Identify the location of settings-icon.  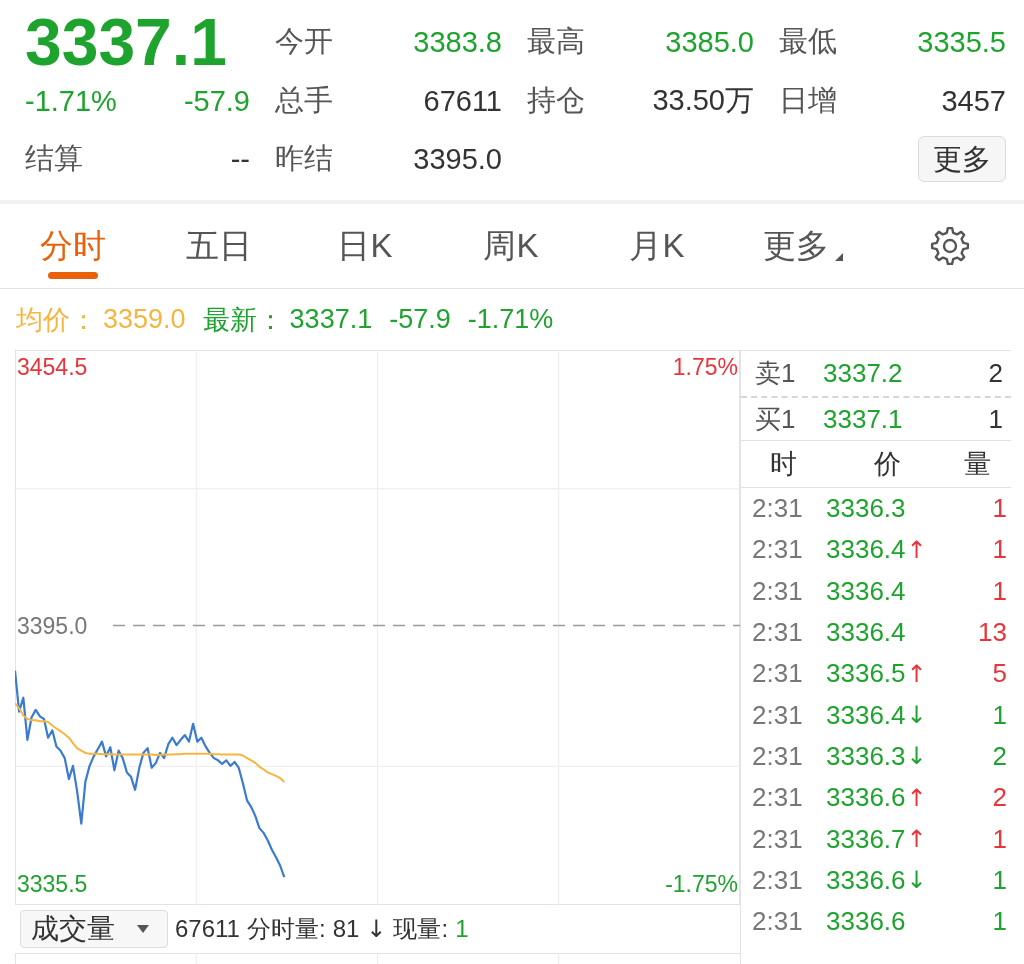
(950, 246).